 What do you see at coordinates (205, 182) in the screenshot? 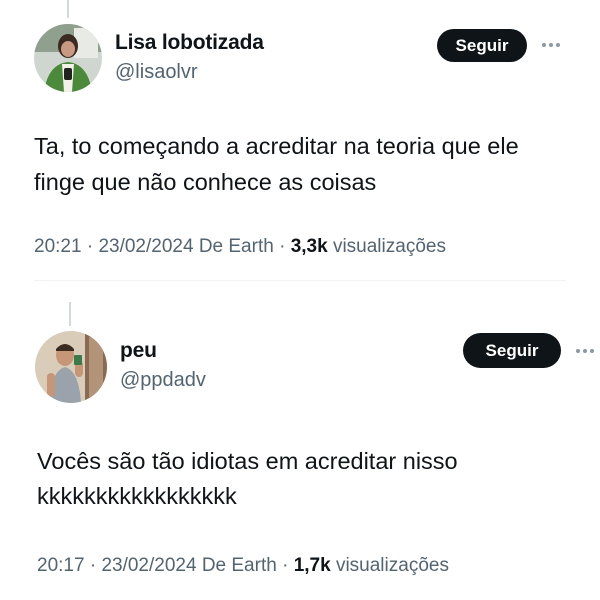
I see `tweet-text-line-2: finge que não conhece as coisas` at bounding box center [205, 182].